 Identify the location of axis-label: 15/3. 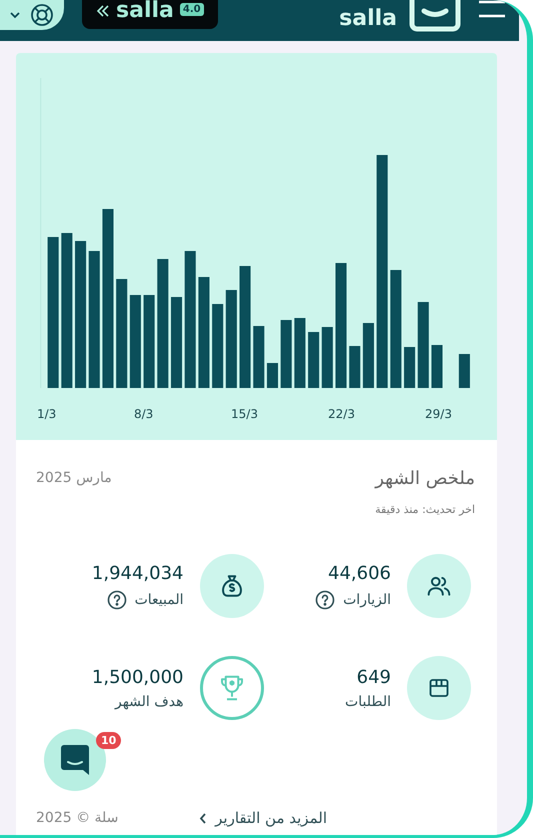
(245, 414).